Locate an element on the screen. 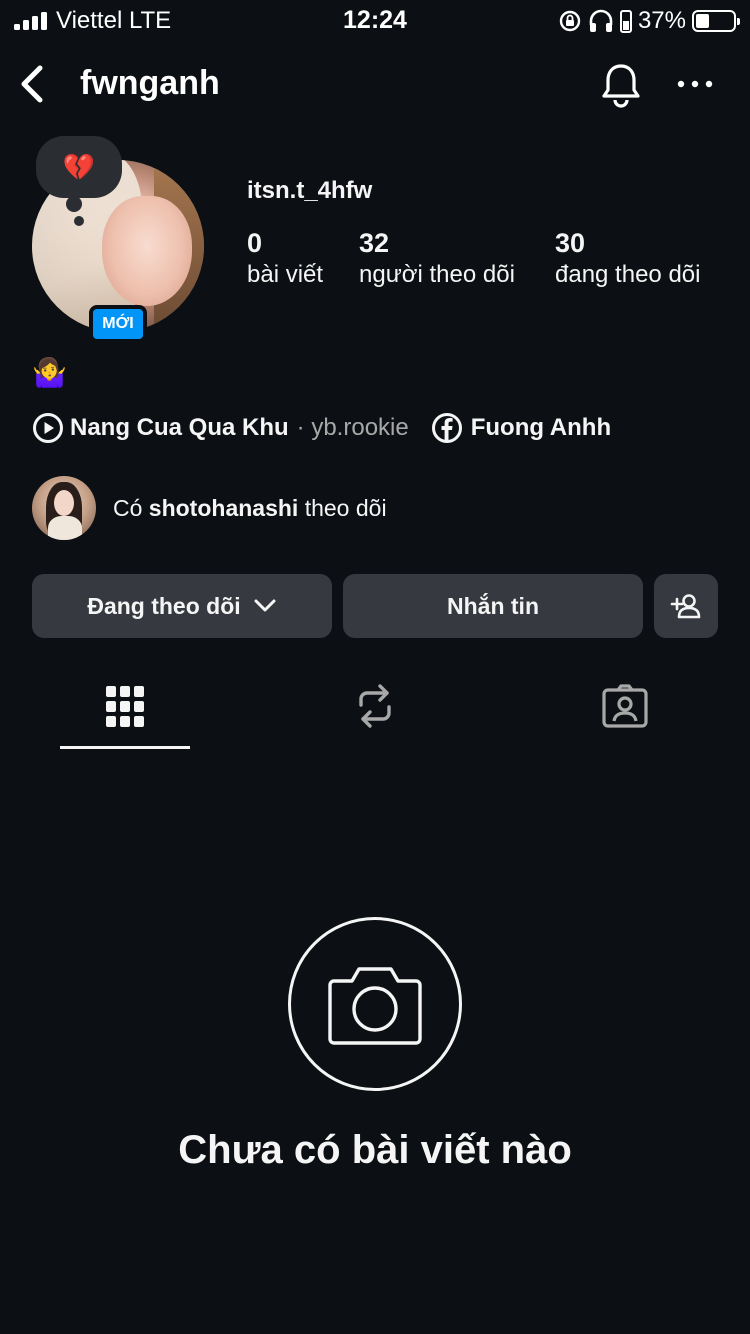 The image size is (750, 1334). status-bar: Viettel LTE 12:24 37% is located at coordinates (375, 21).